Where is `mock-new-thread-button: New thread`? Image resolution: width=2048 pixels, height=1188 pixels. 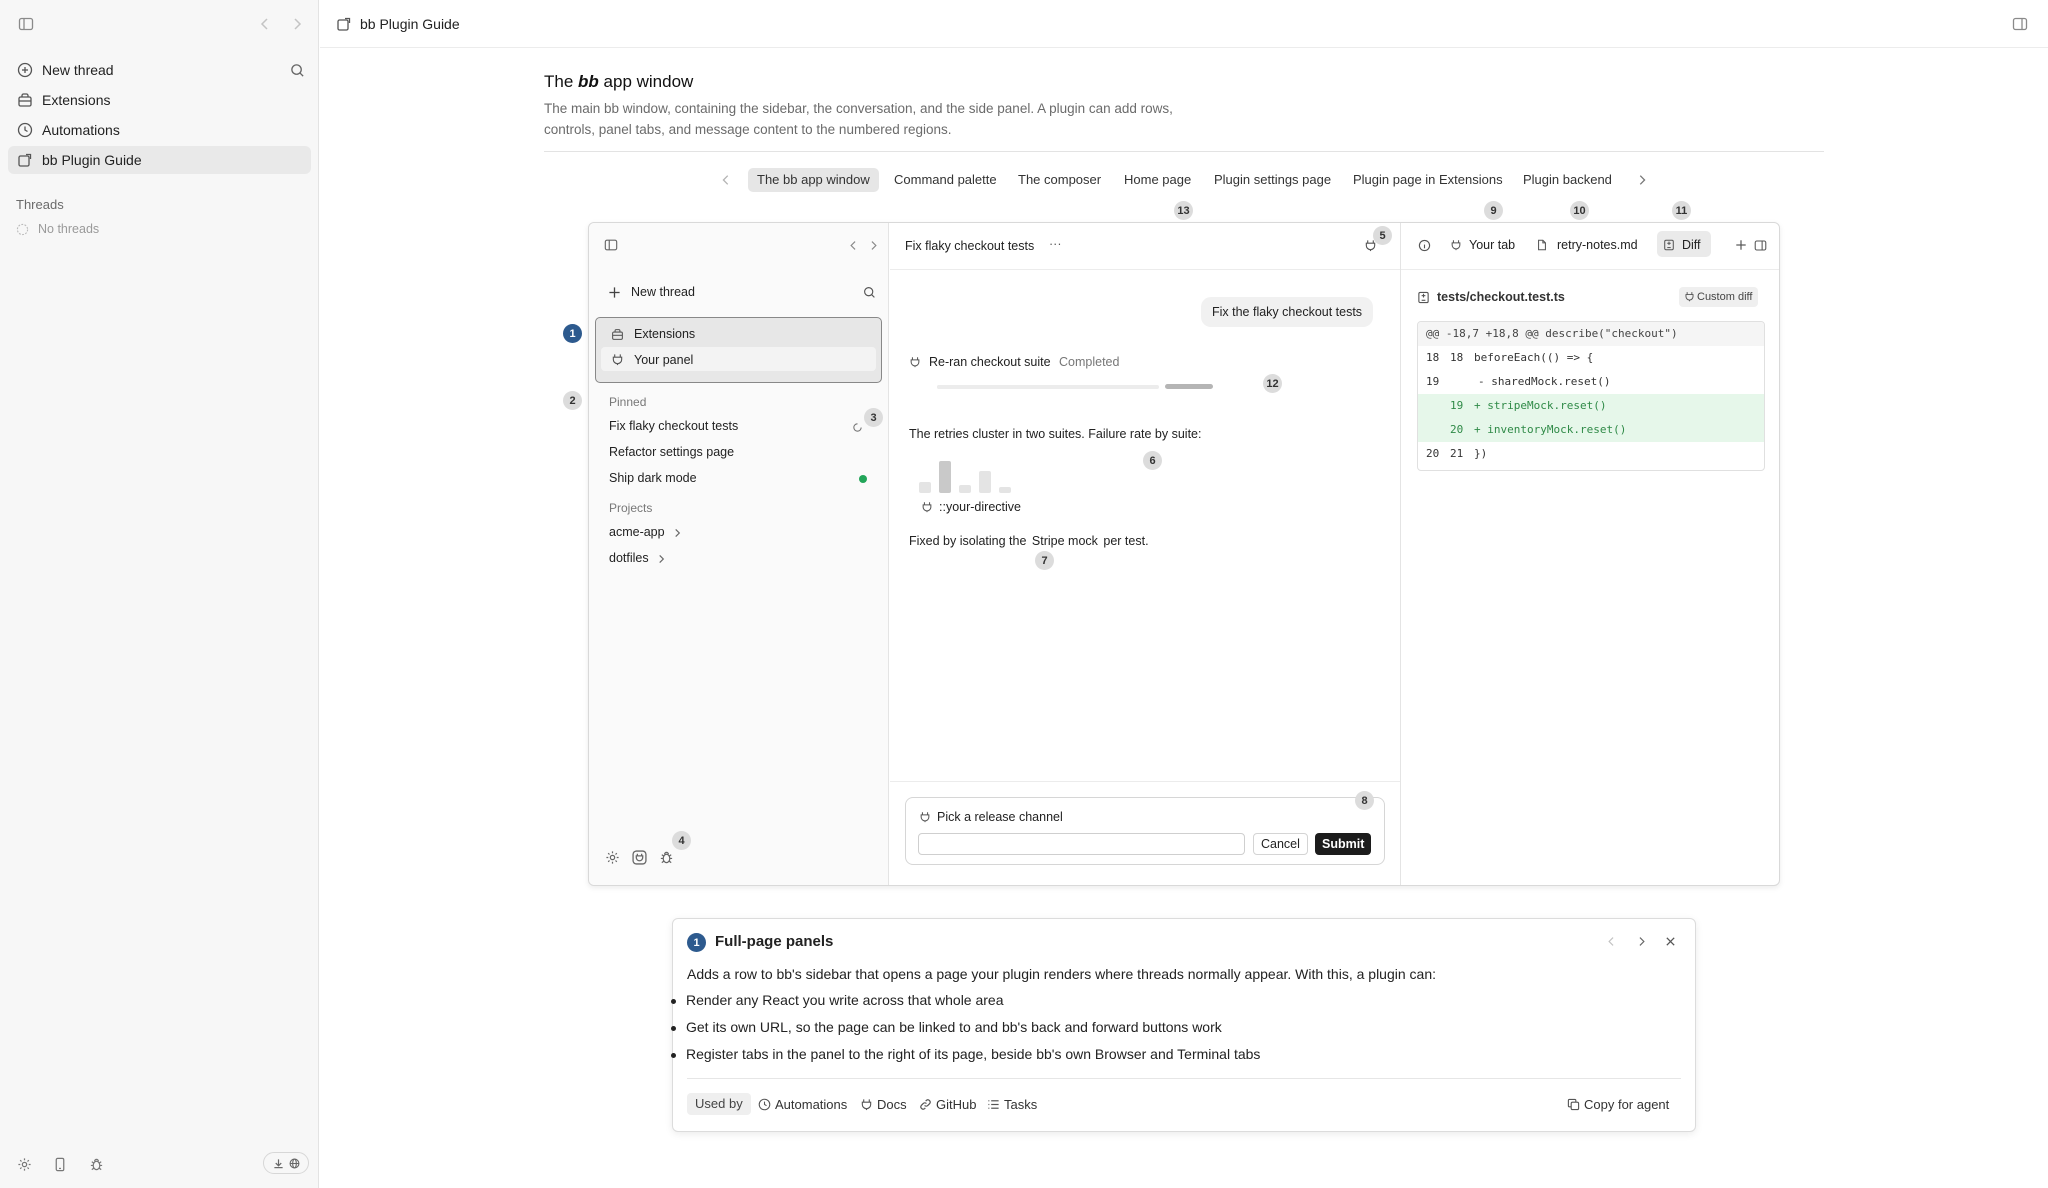 mock-new-thread-button: New thread is located at coordinates (663, 292).